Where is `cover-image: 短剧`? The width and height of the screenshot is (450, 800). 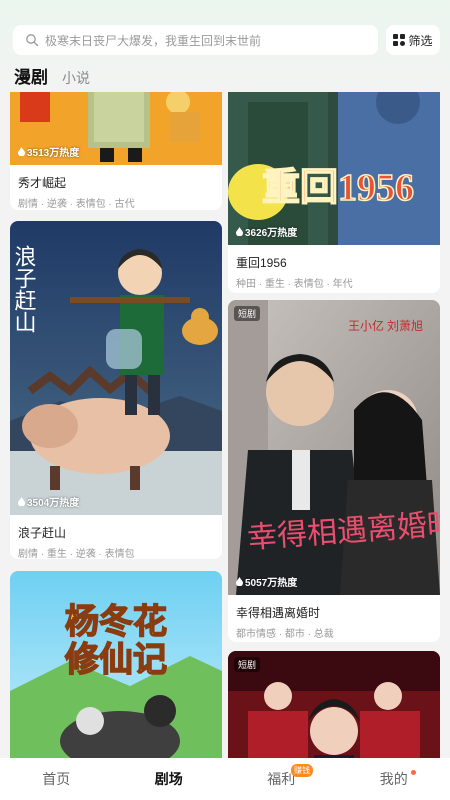 cover-image: 短剧 is located at coordinates (334, 704).